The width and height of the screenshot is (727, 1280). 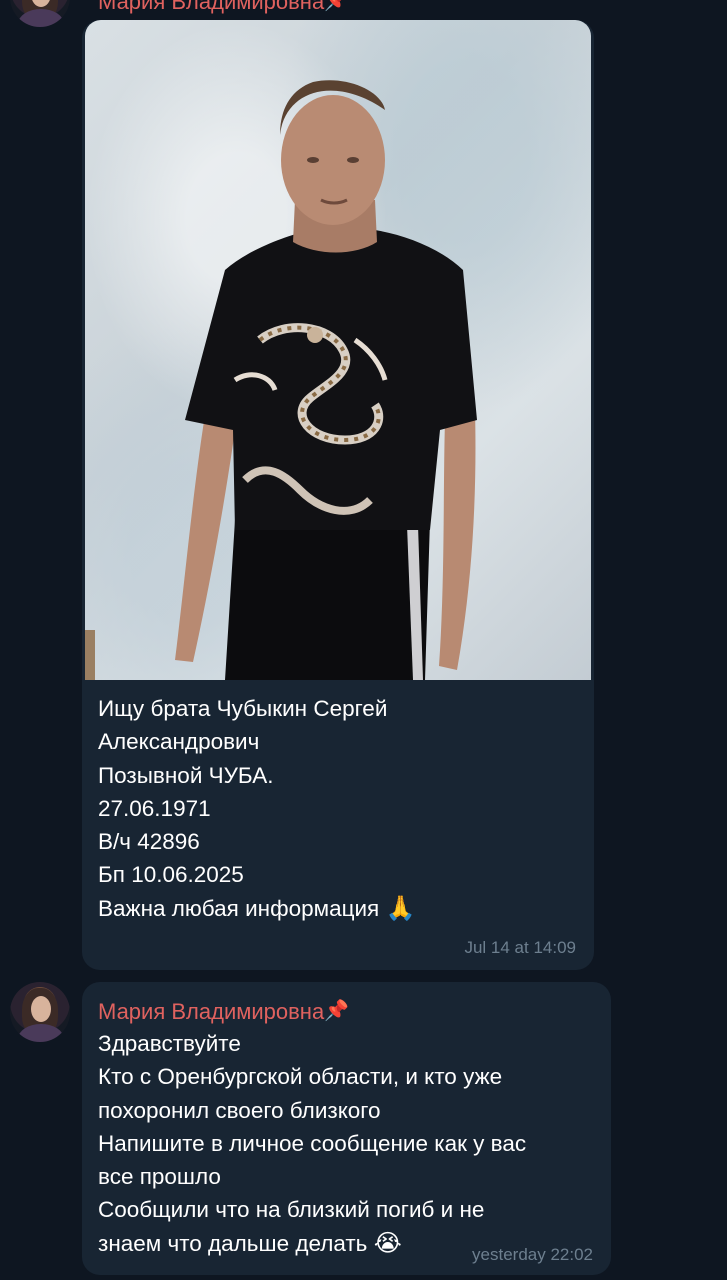 I want to click on message-line-text: знаем что дальше делать, so click(x=233, y=1243).